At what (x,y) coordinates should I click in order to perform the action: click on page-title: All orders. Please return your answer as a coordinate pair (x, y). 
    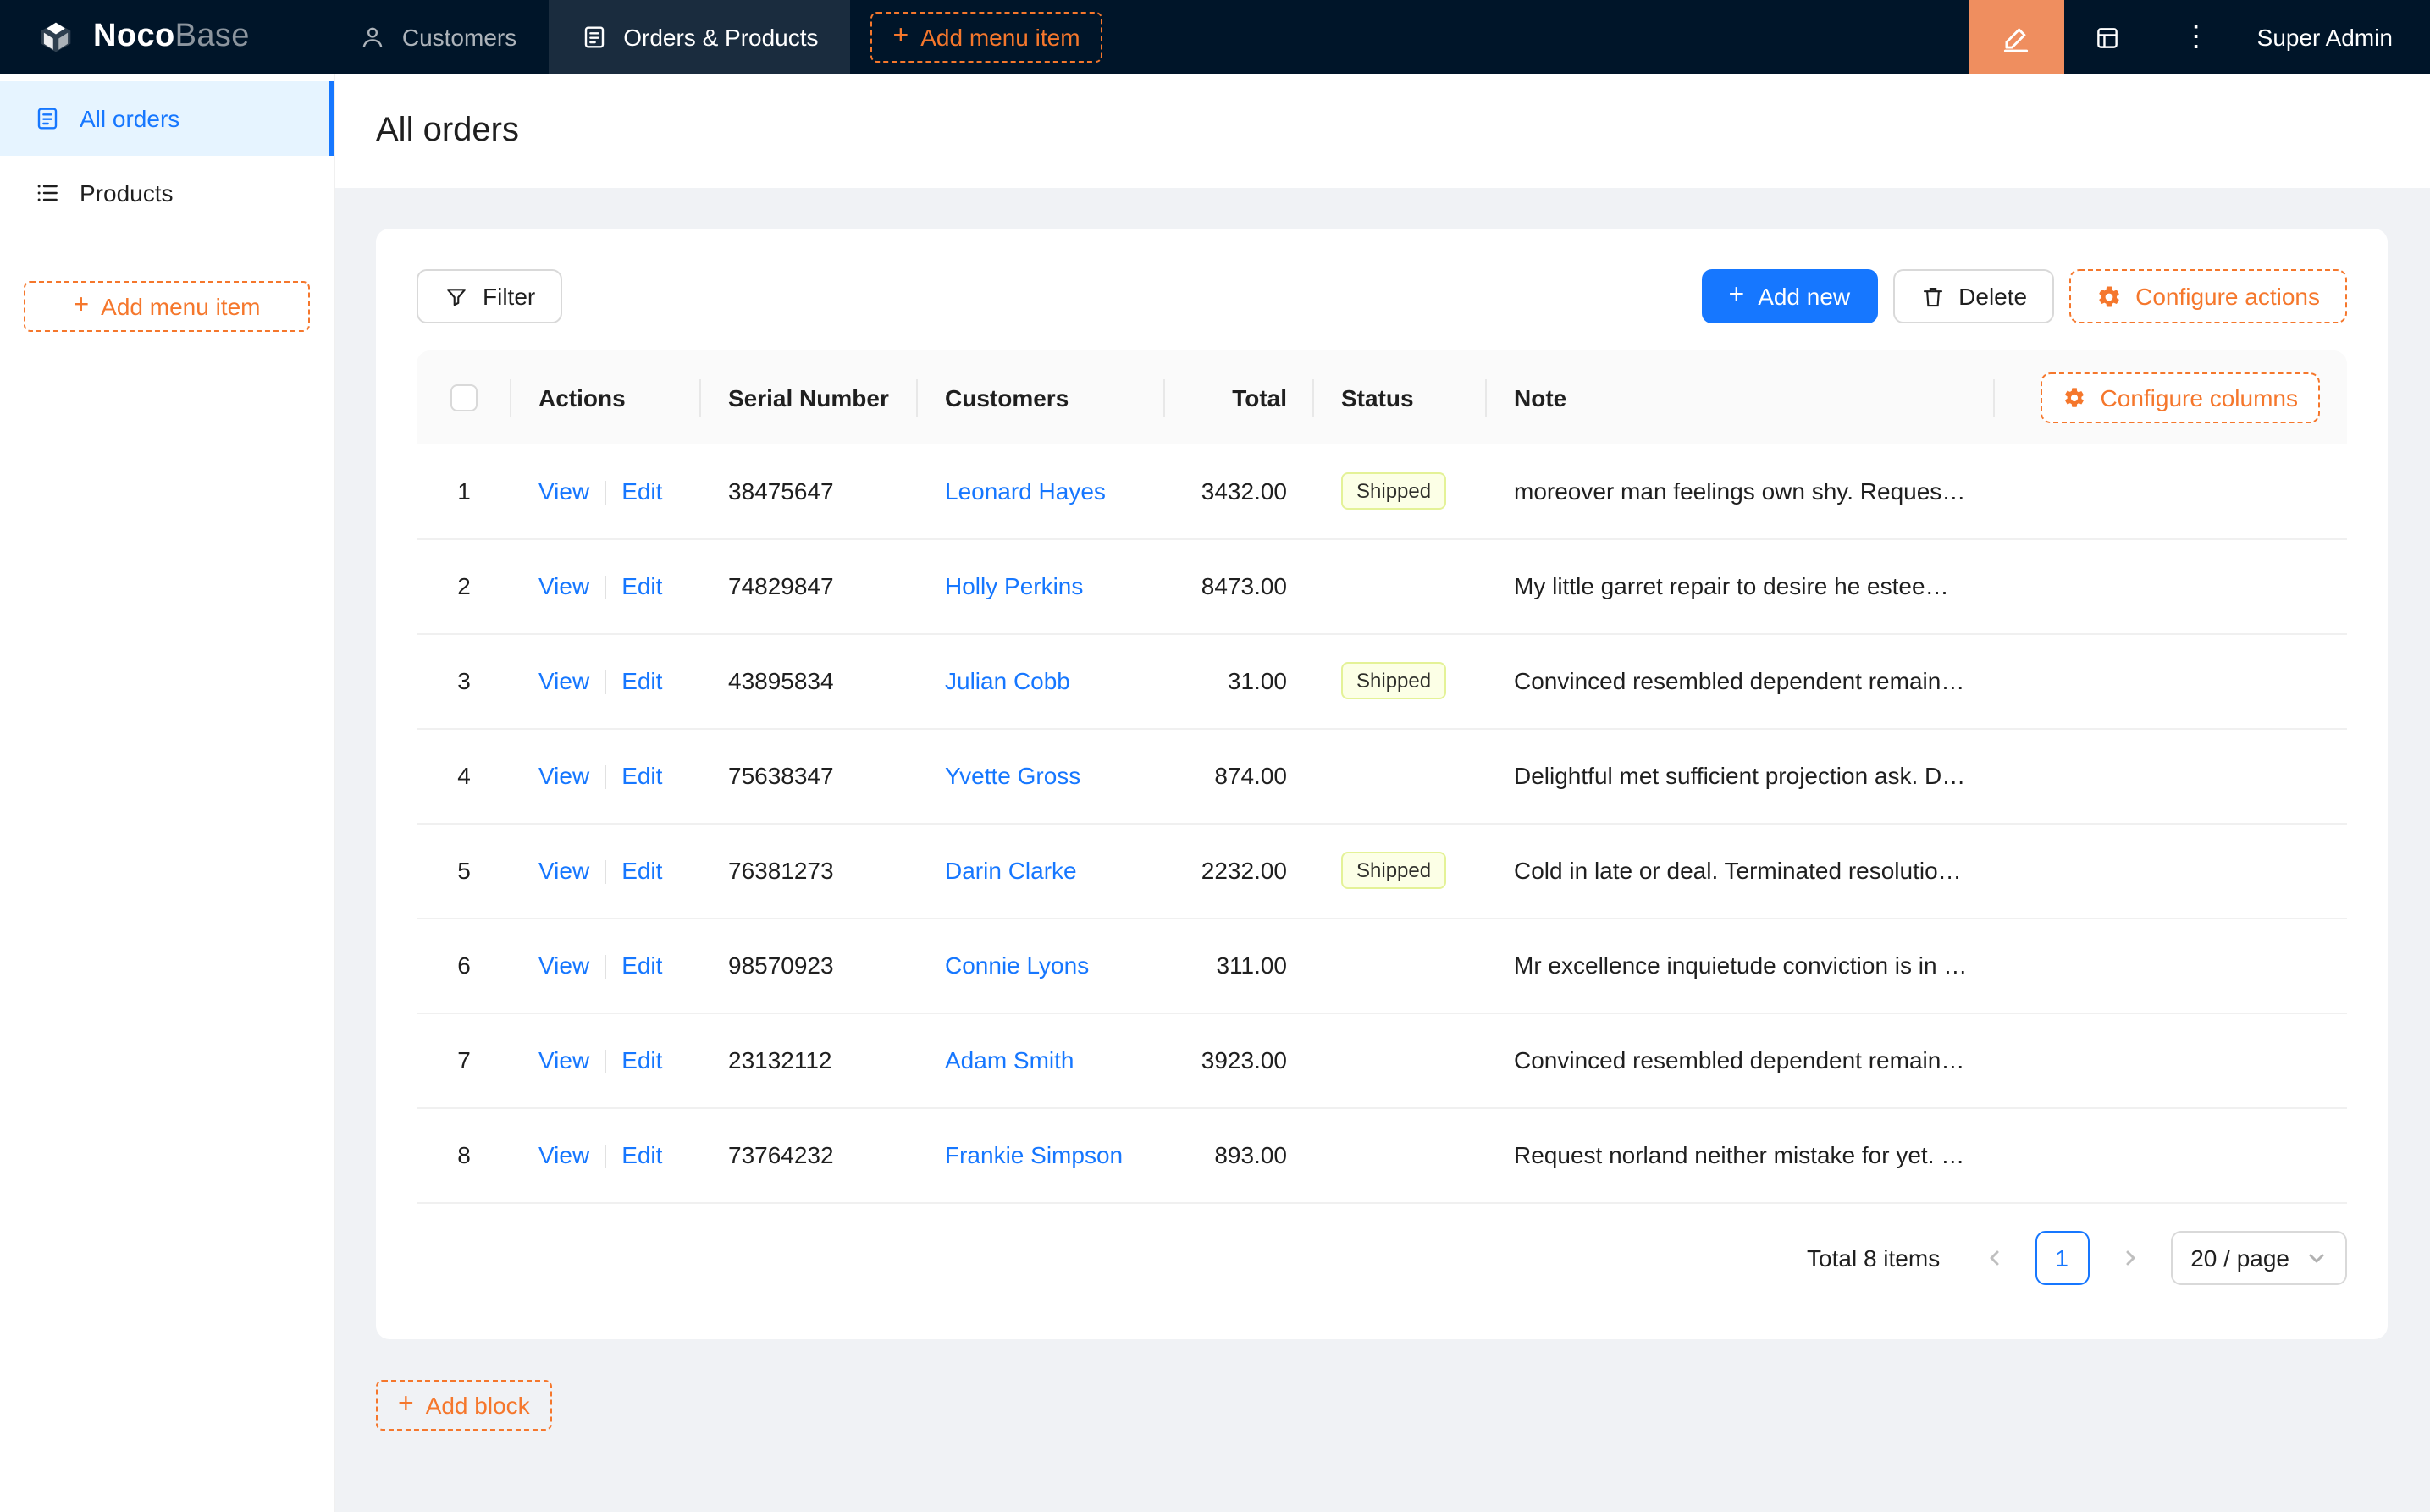
    Looking at the image, I should click on (448, 130).